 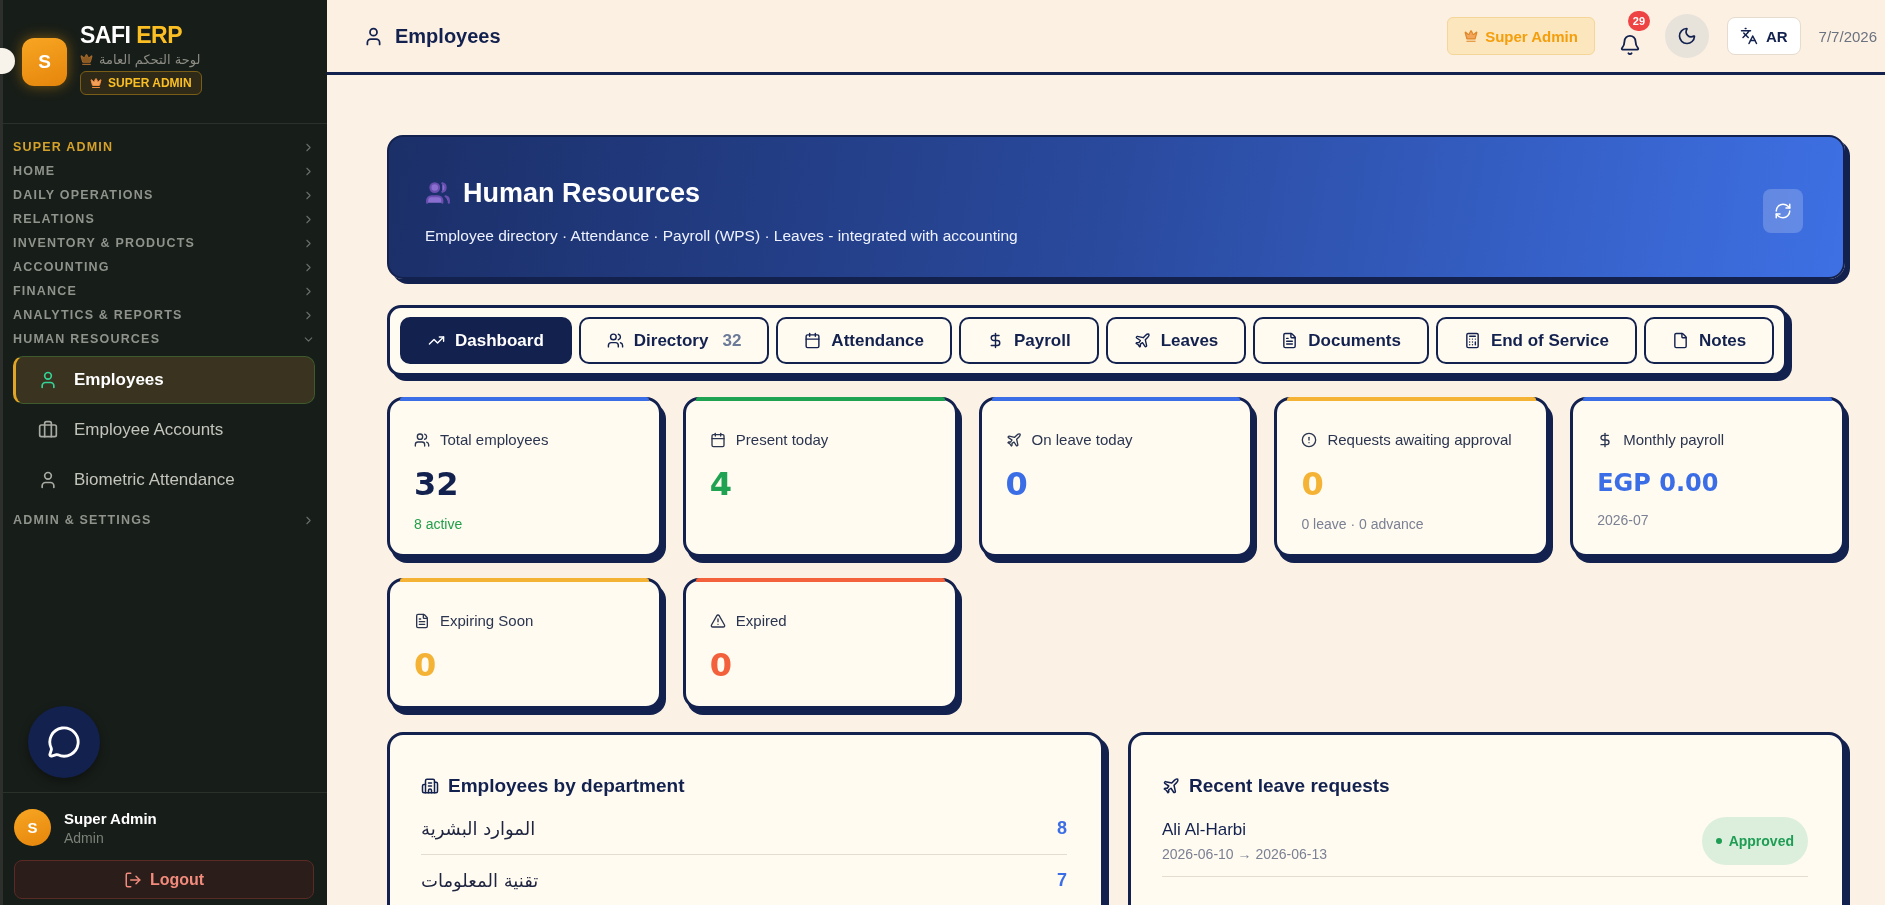 What do you see at coordinates (487, 620) in the screenshot?
I see `stat-label: Expiring Soon` at bounding box center [487, 620].